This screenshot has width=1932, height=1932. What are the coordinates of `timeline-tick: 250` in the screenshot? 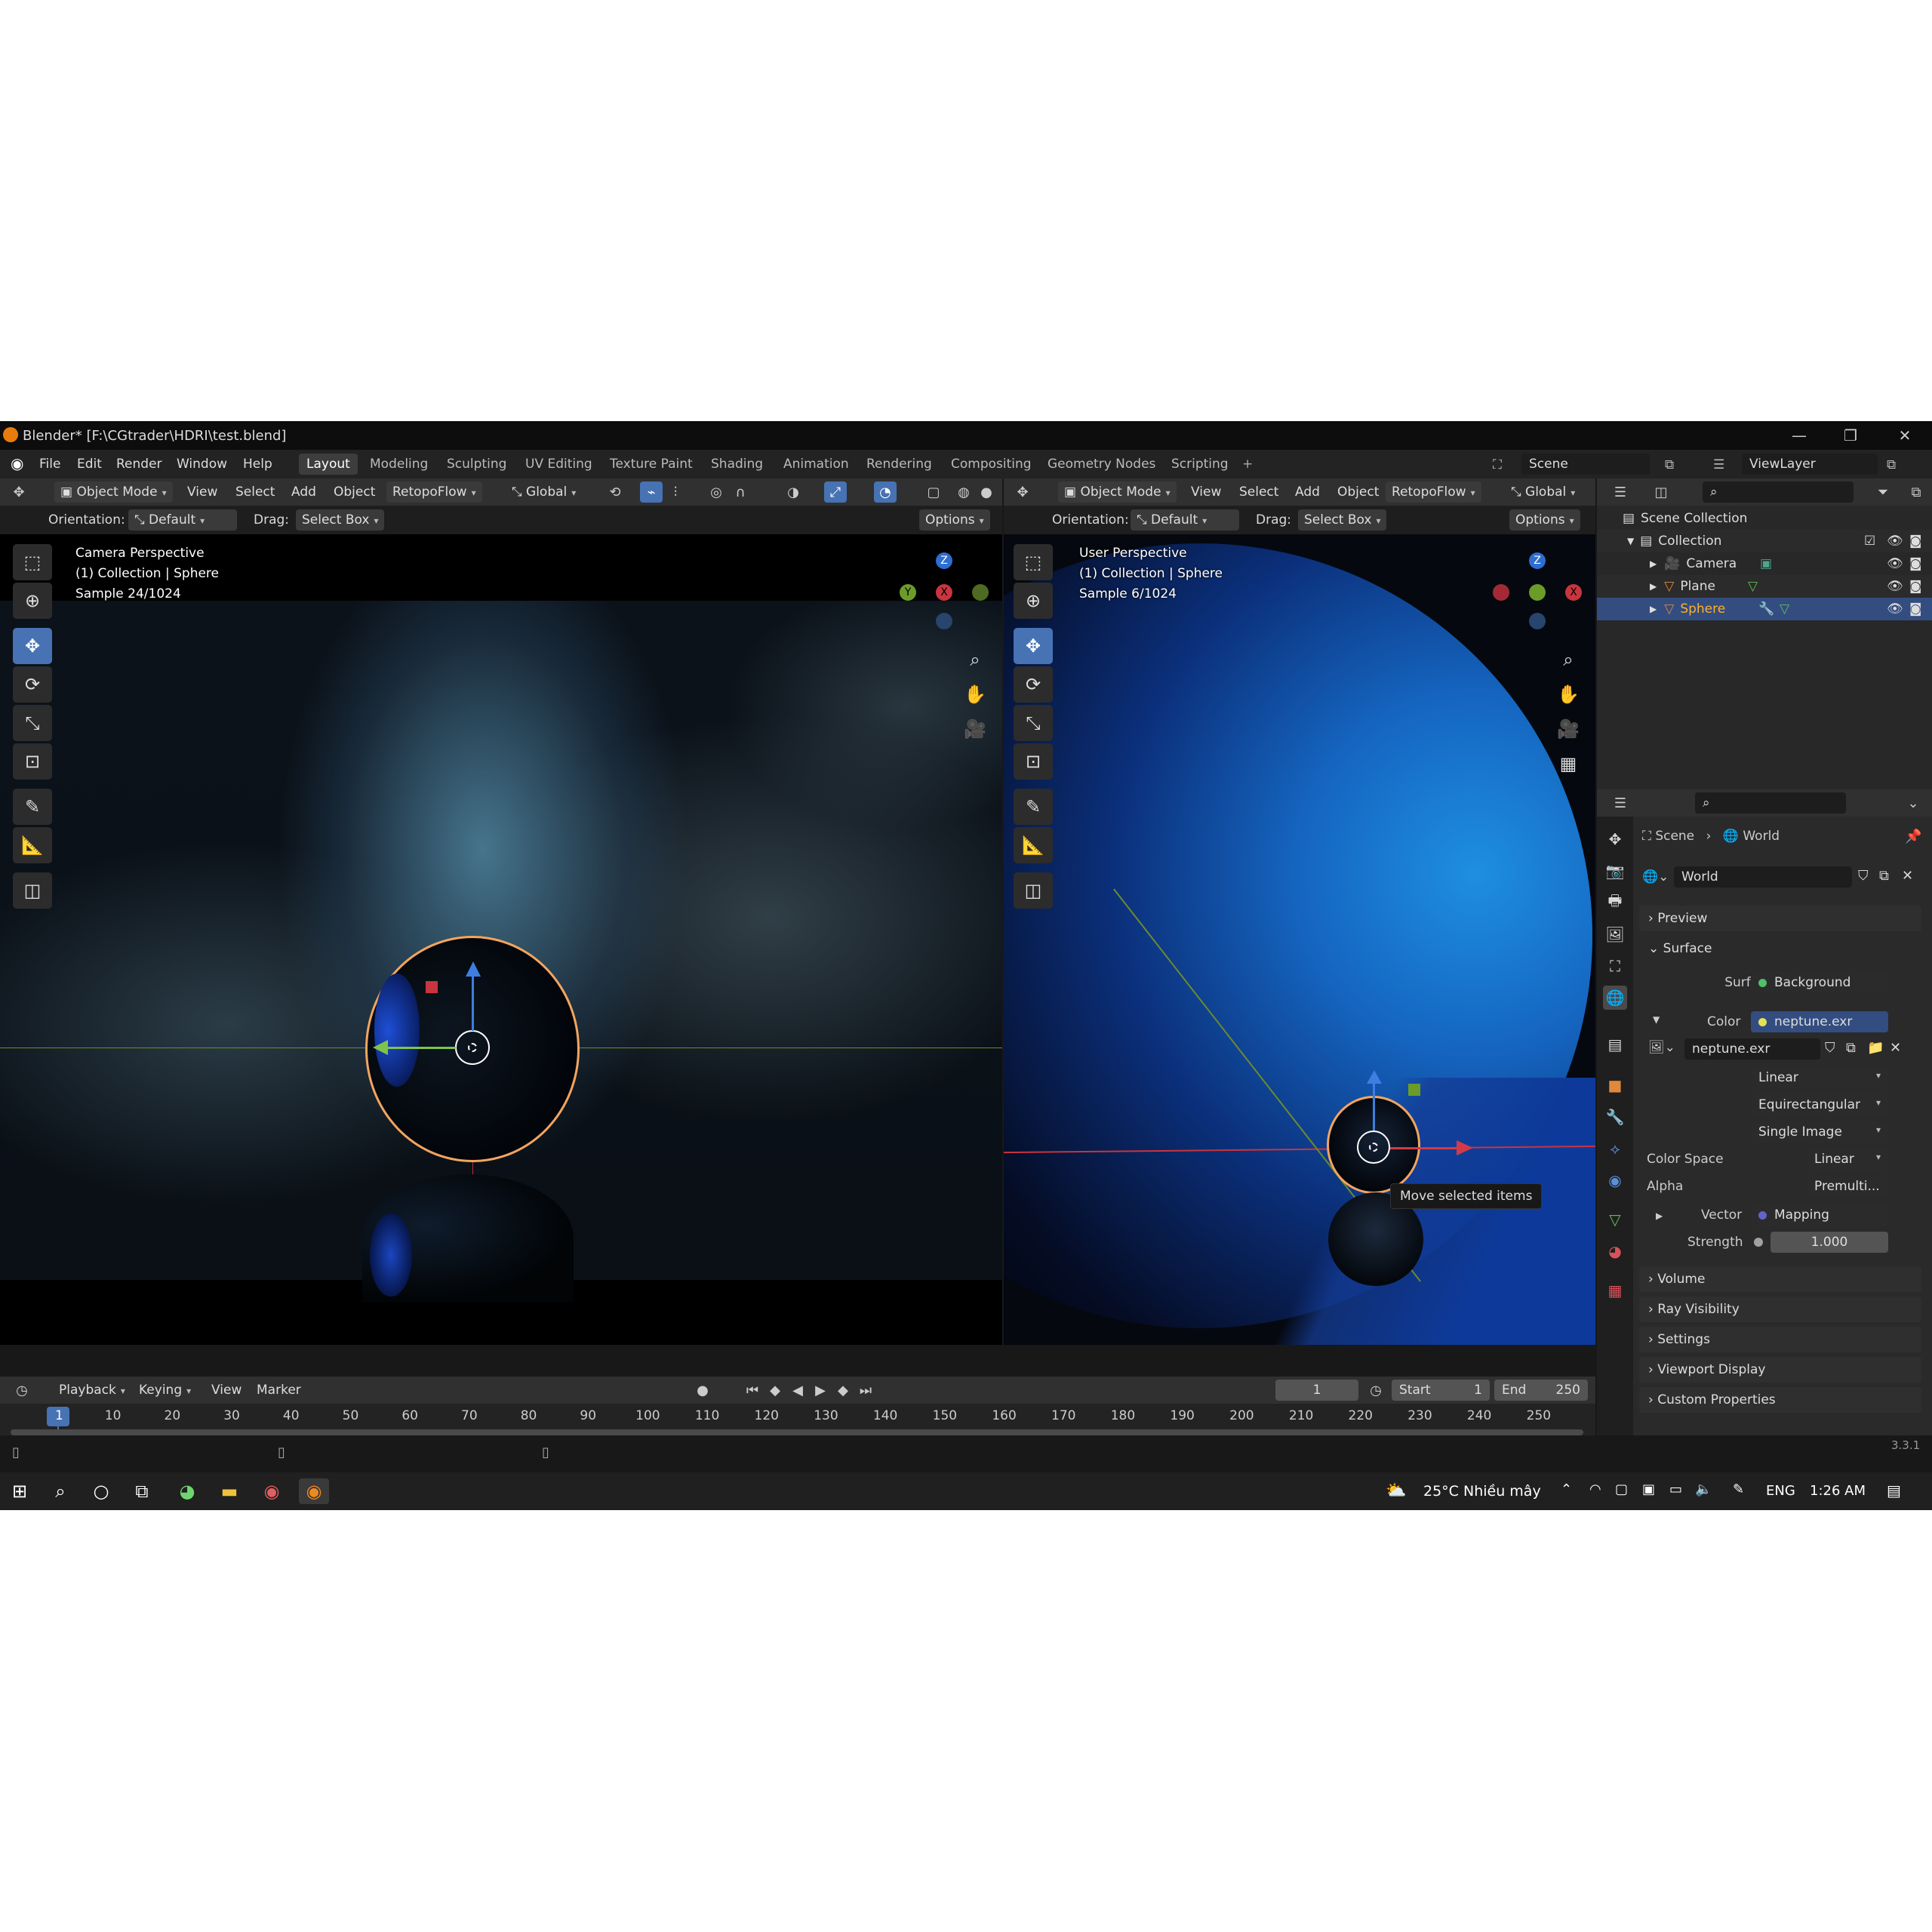 It's located at (1539, 1415).